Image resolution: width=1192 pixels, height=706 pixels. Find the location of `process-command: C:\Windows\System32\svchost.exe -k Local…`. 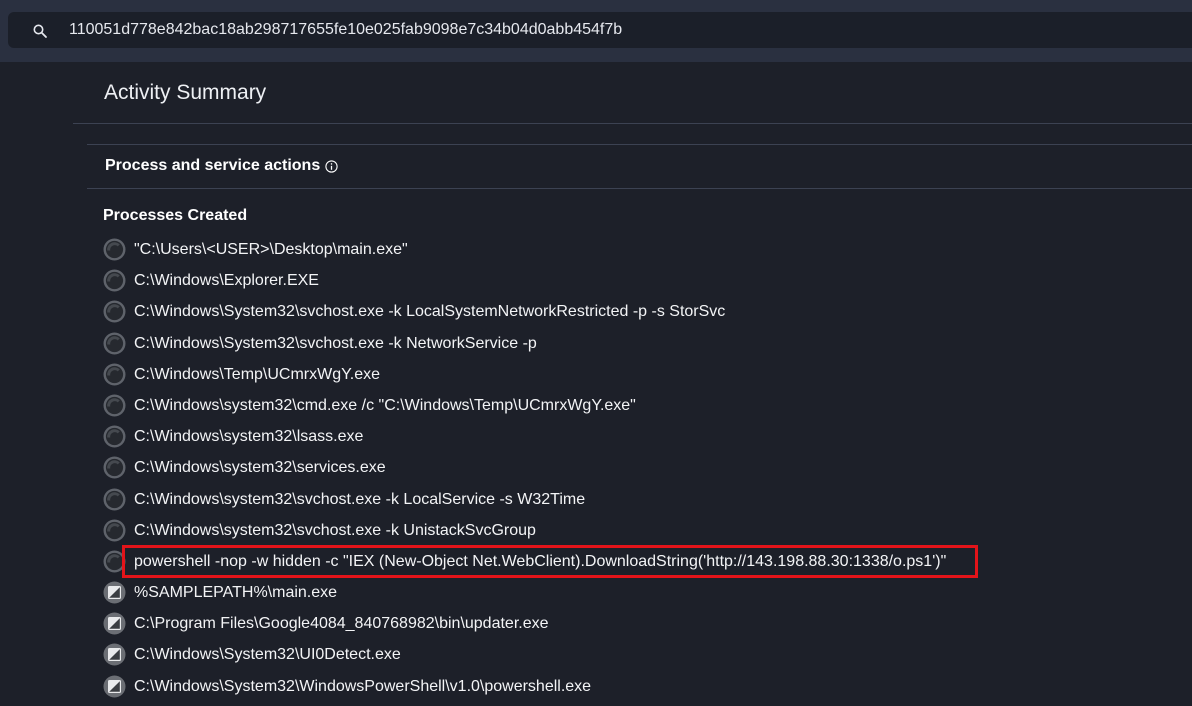

process-command: C:\Windows\System32\svchost.exe -k Local… is located at coordinates (429, 312).